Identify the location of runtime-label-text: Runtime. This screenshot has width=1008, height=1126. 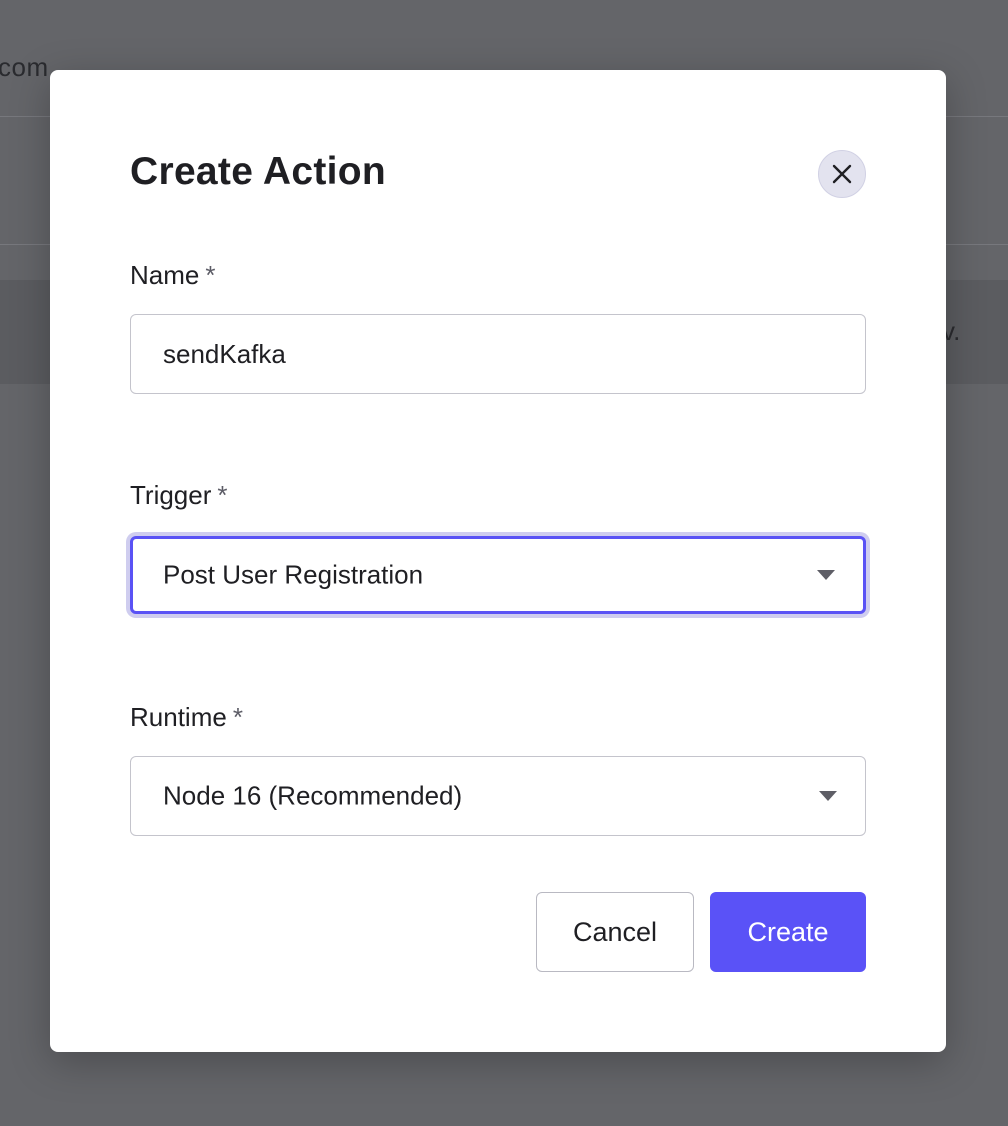
(178, 717).